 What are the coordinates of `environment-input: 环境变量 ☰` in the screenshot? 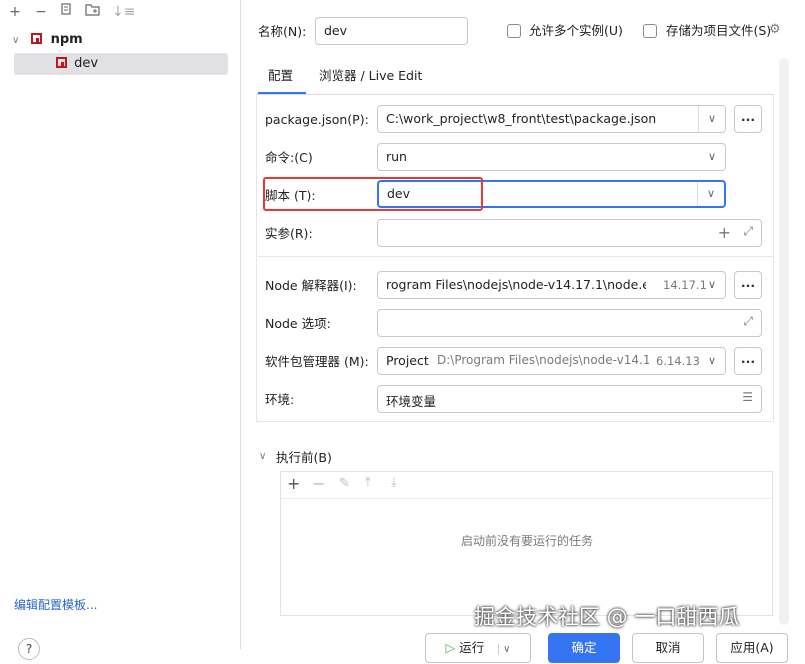 It's located at (569, 399).